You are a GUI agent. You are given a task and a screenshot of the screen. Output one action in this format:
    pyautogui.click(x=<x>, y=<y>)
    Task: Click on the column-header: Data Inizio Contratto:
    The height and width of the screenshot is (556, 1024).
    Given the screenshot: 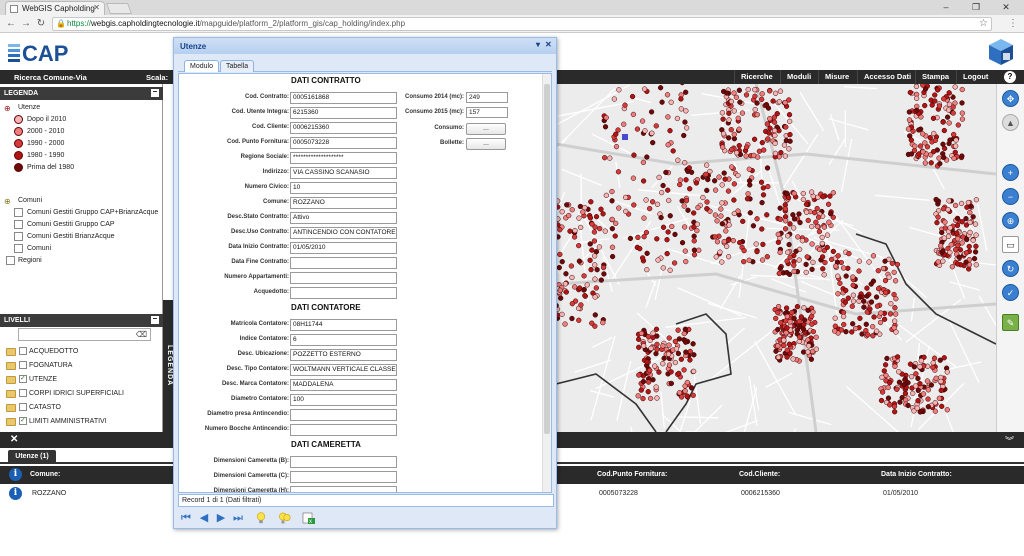 What is the action you would take?
    pyautogui.click(x=916, y=474)
    